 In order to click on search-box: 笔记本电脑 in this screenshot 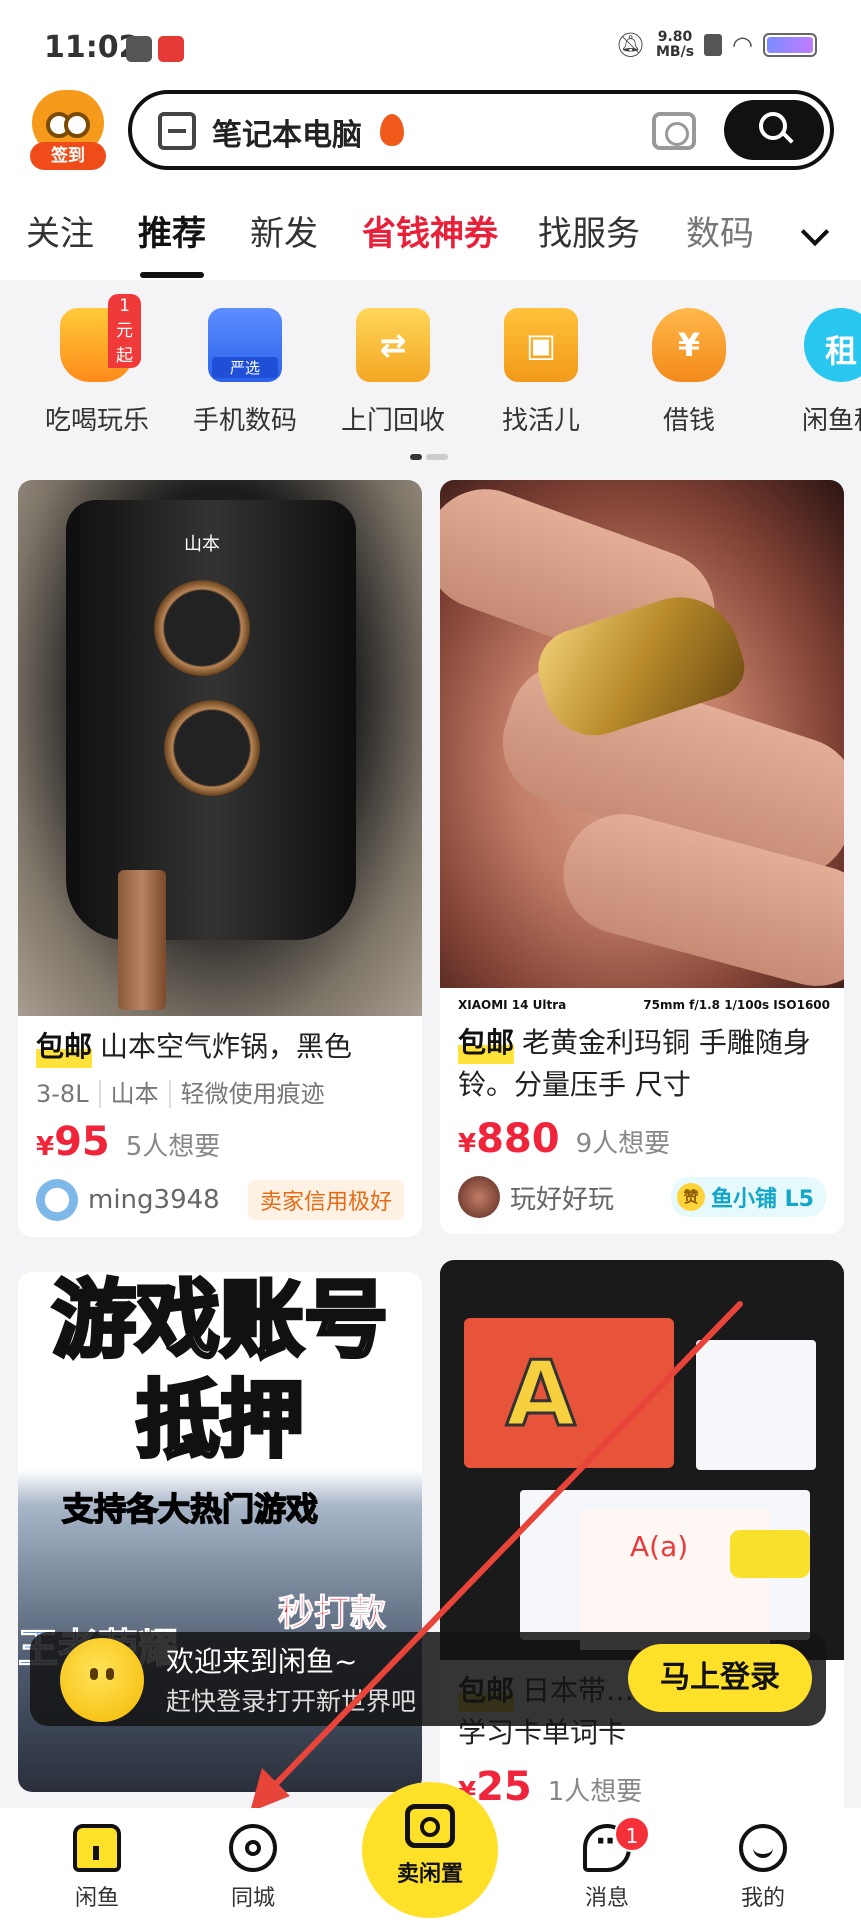, I will do `click(481, 130)`.